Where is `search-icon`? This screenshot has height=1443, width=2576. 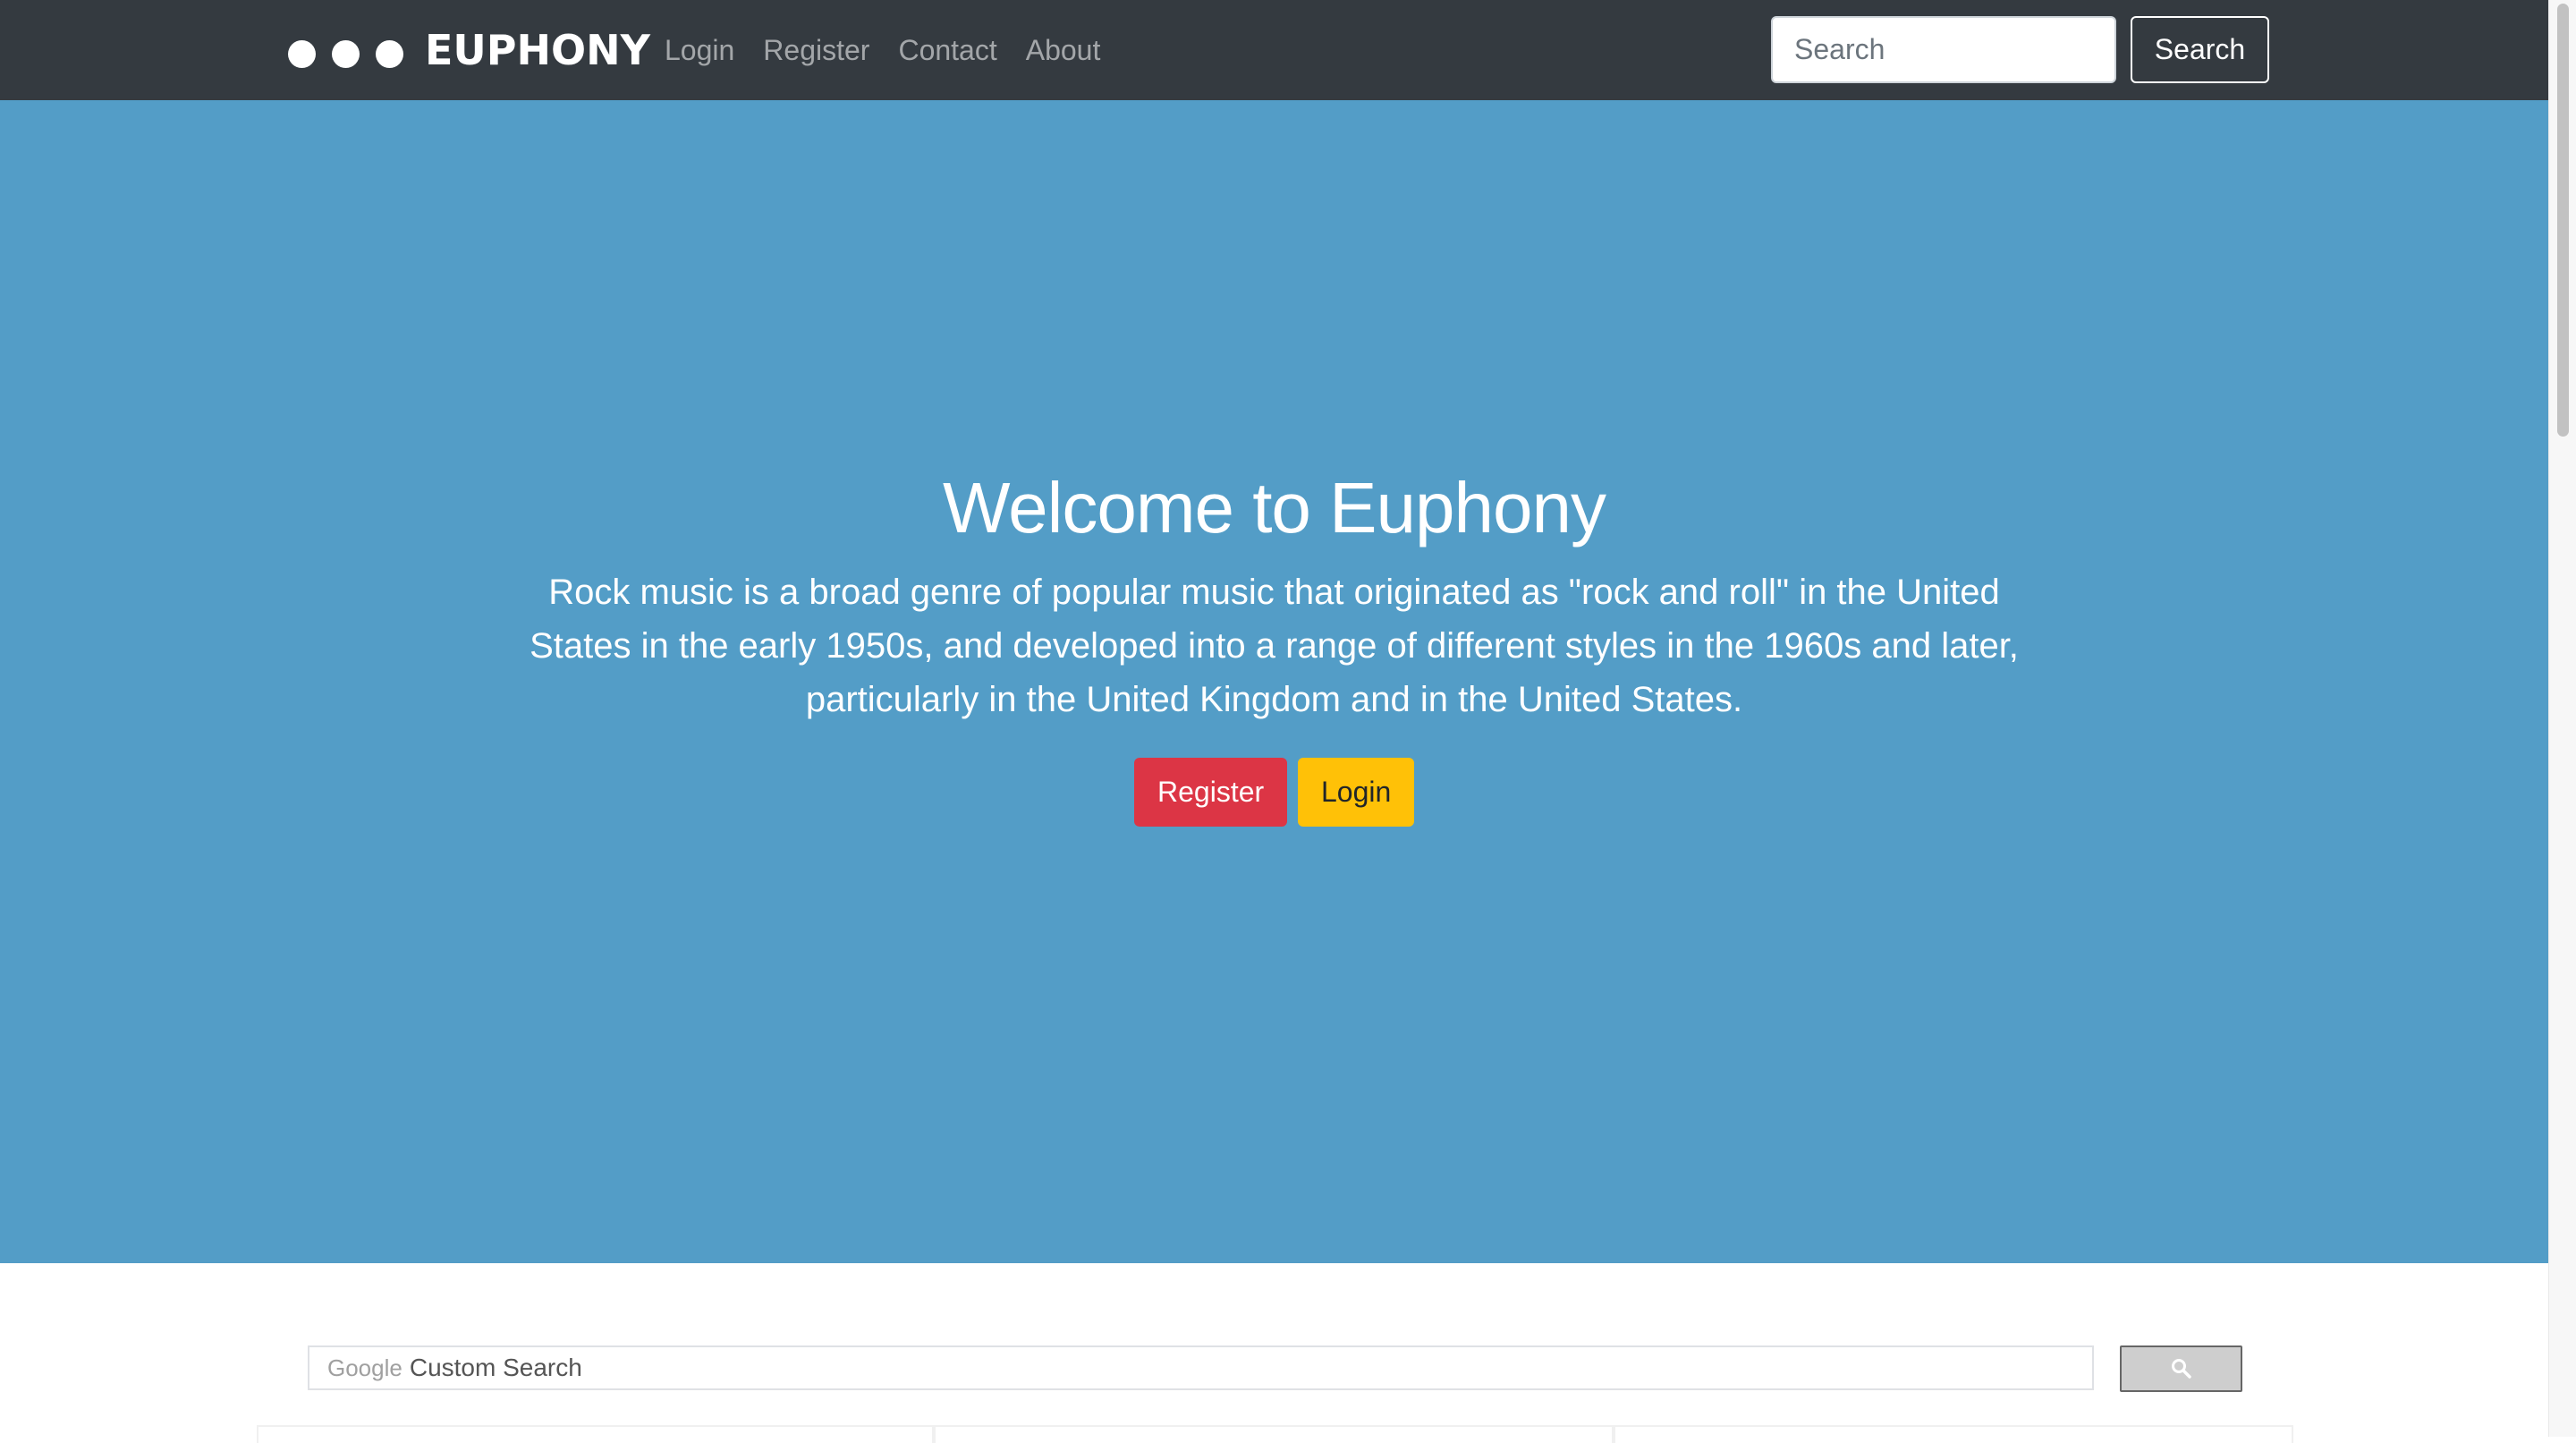 search-icon is located at coordinates (2181, 1369).